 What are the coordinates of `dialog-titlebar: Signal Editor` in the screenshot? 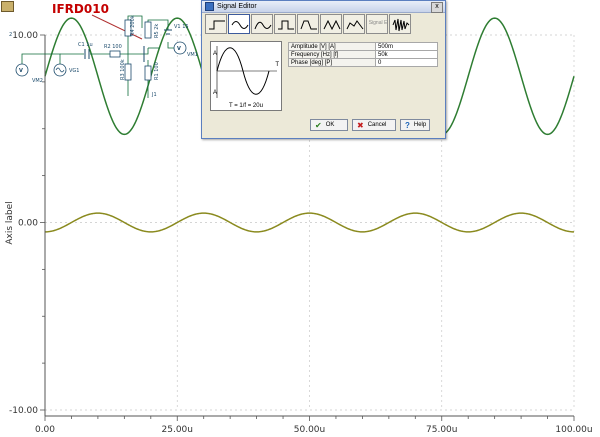 It's located at (323, 7).